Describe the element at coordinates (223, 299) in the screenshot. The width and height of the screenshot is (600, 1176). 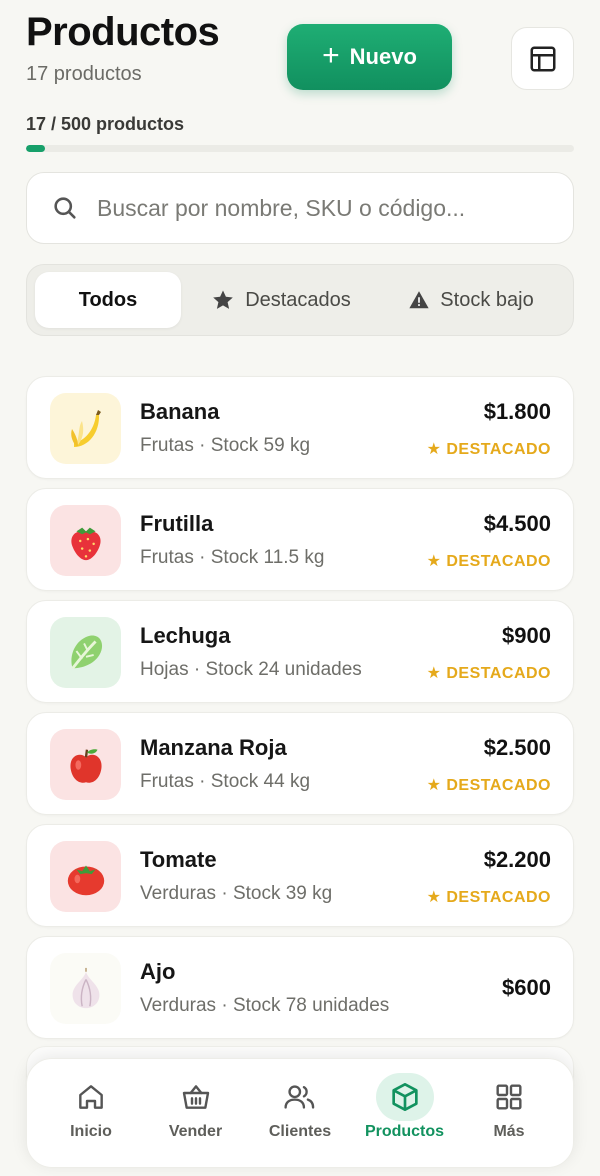
I see `star-icon` at that location.